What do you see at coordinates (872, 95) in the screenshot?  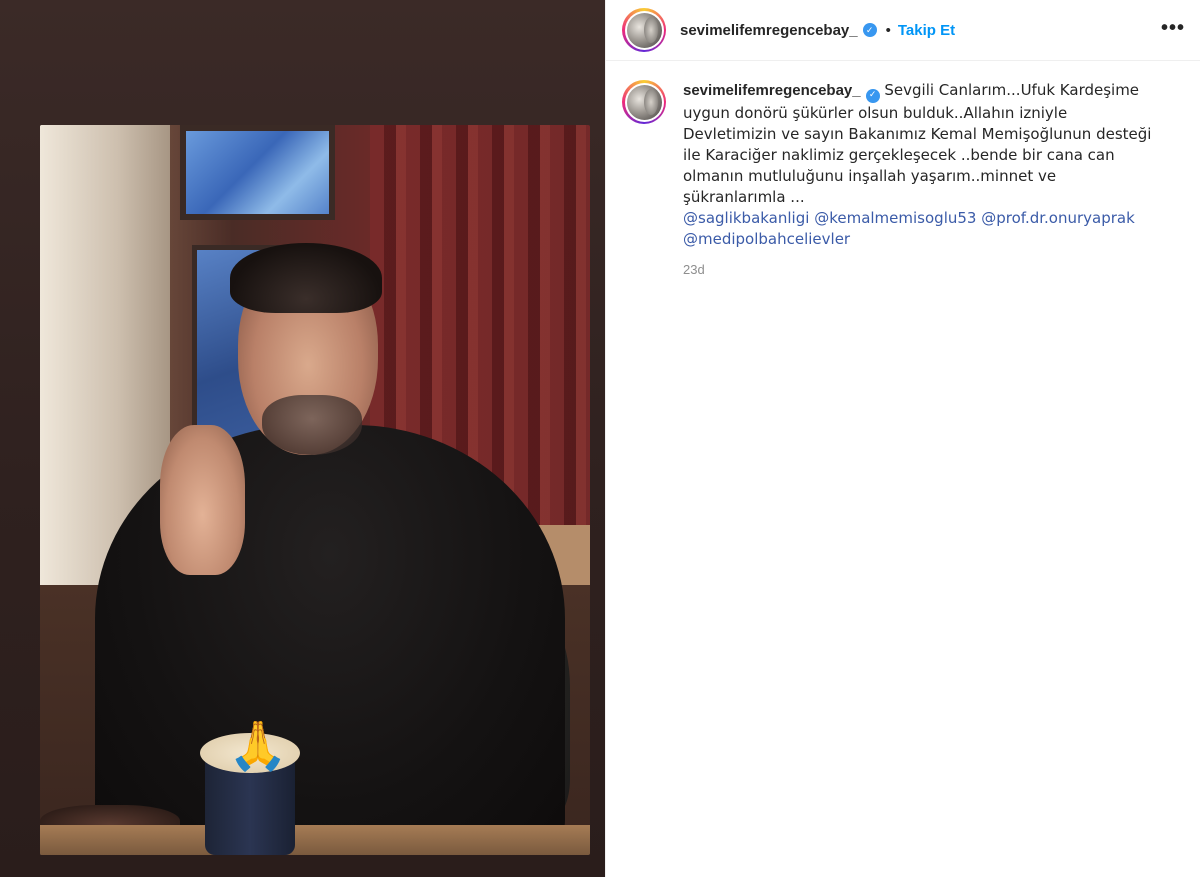 I see `caption-verified-badge-icon: ✓` at bounding box center [872, 95].